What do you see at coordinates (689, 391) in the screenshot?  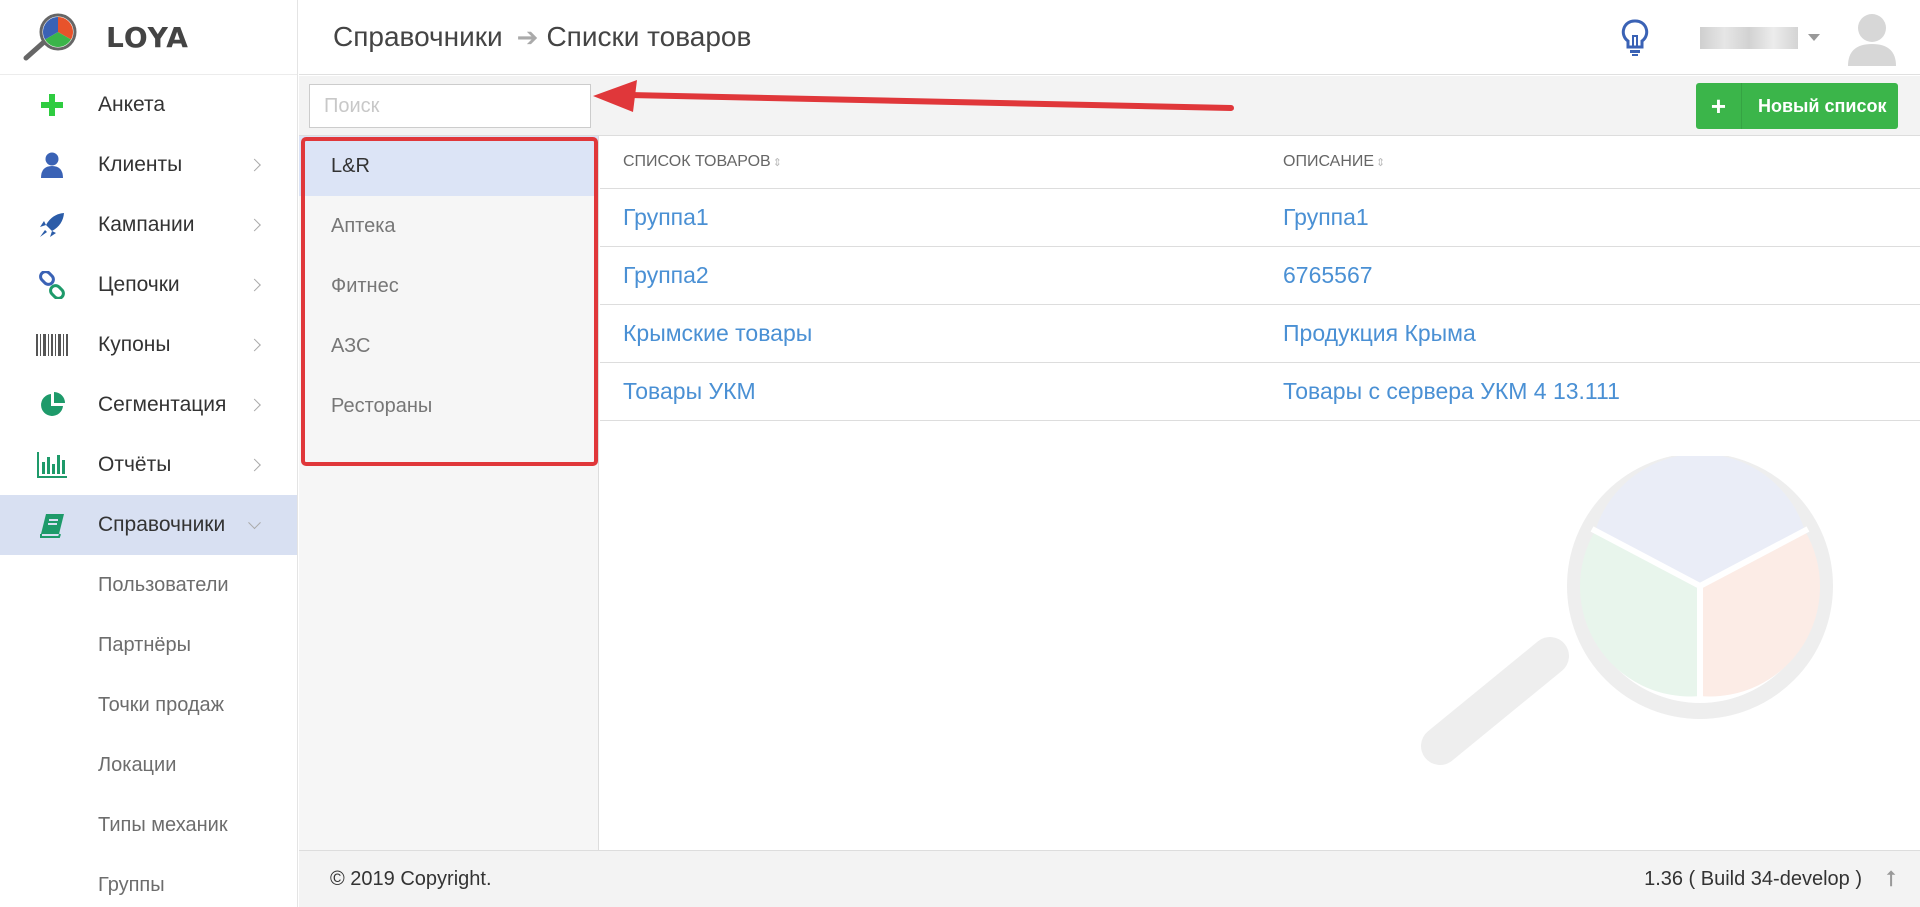 I see `list-name-link: Товары УКМ` at bounding box center [689, 391].